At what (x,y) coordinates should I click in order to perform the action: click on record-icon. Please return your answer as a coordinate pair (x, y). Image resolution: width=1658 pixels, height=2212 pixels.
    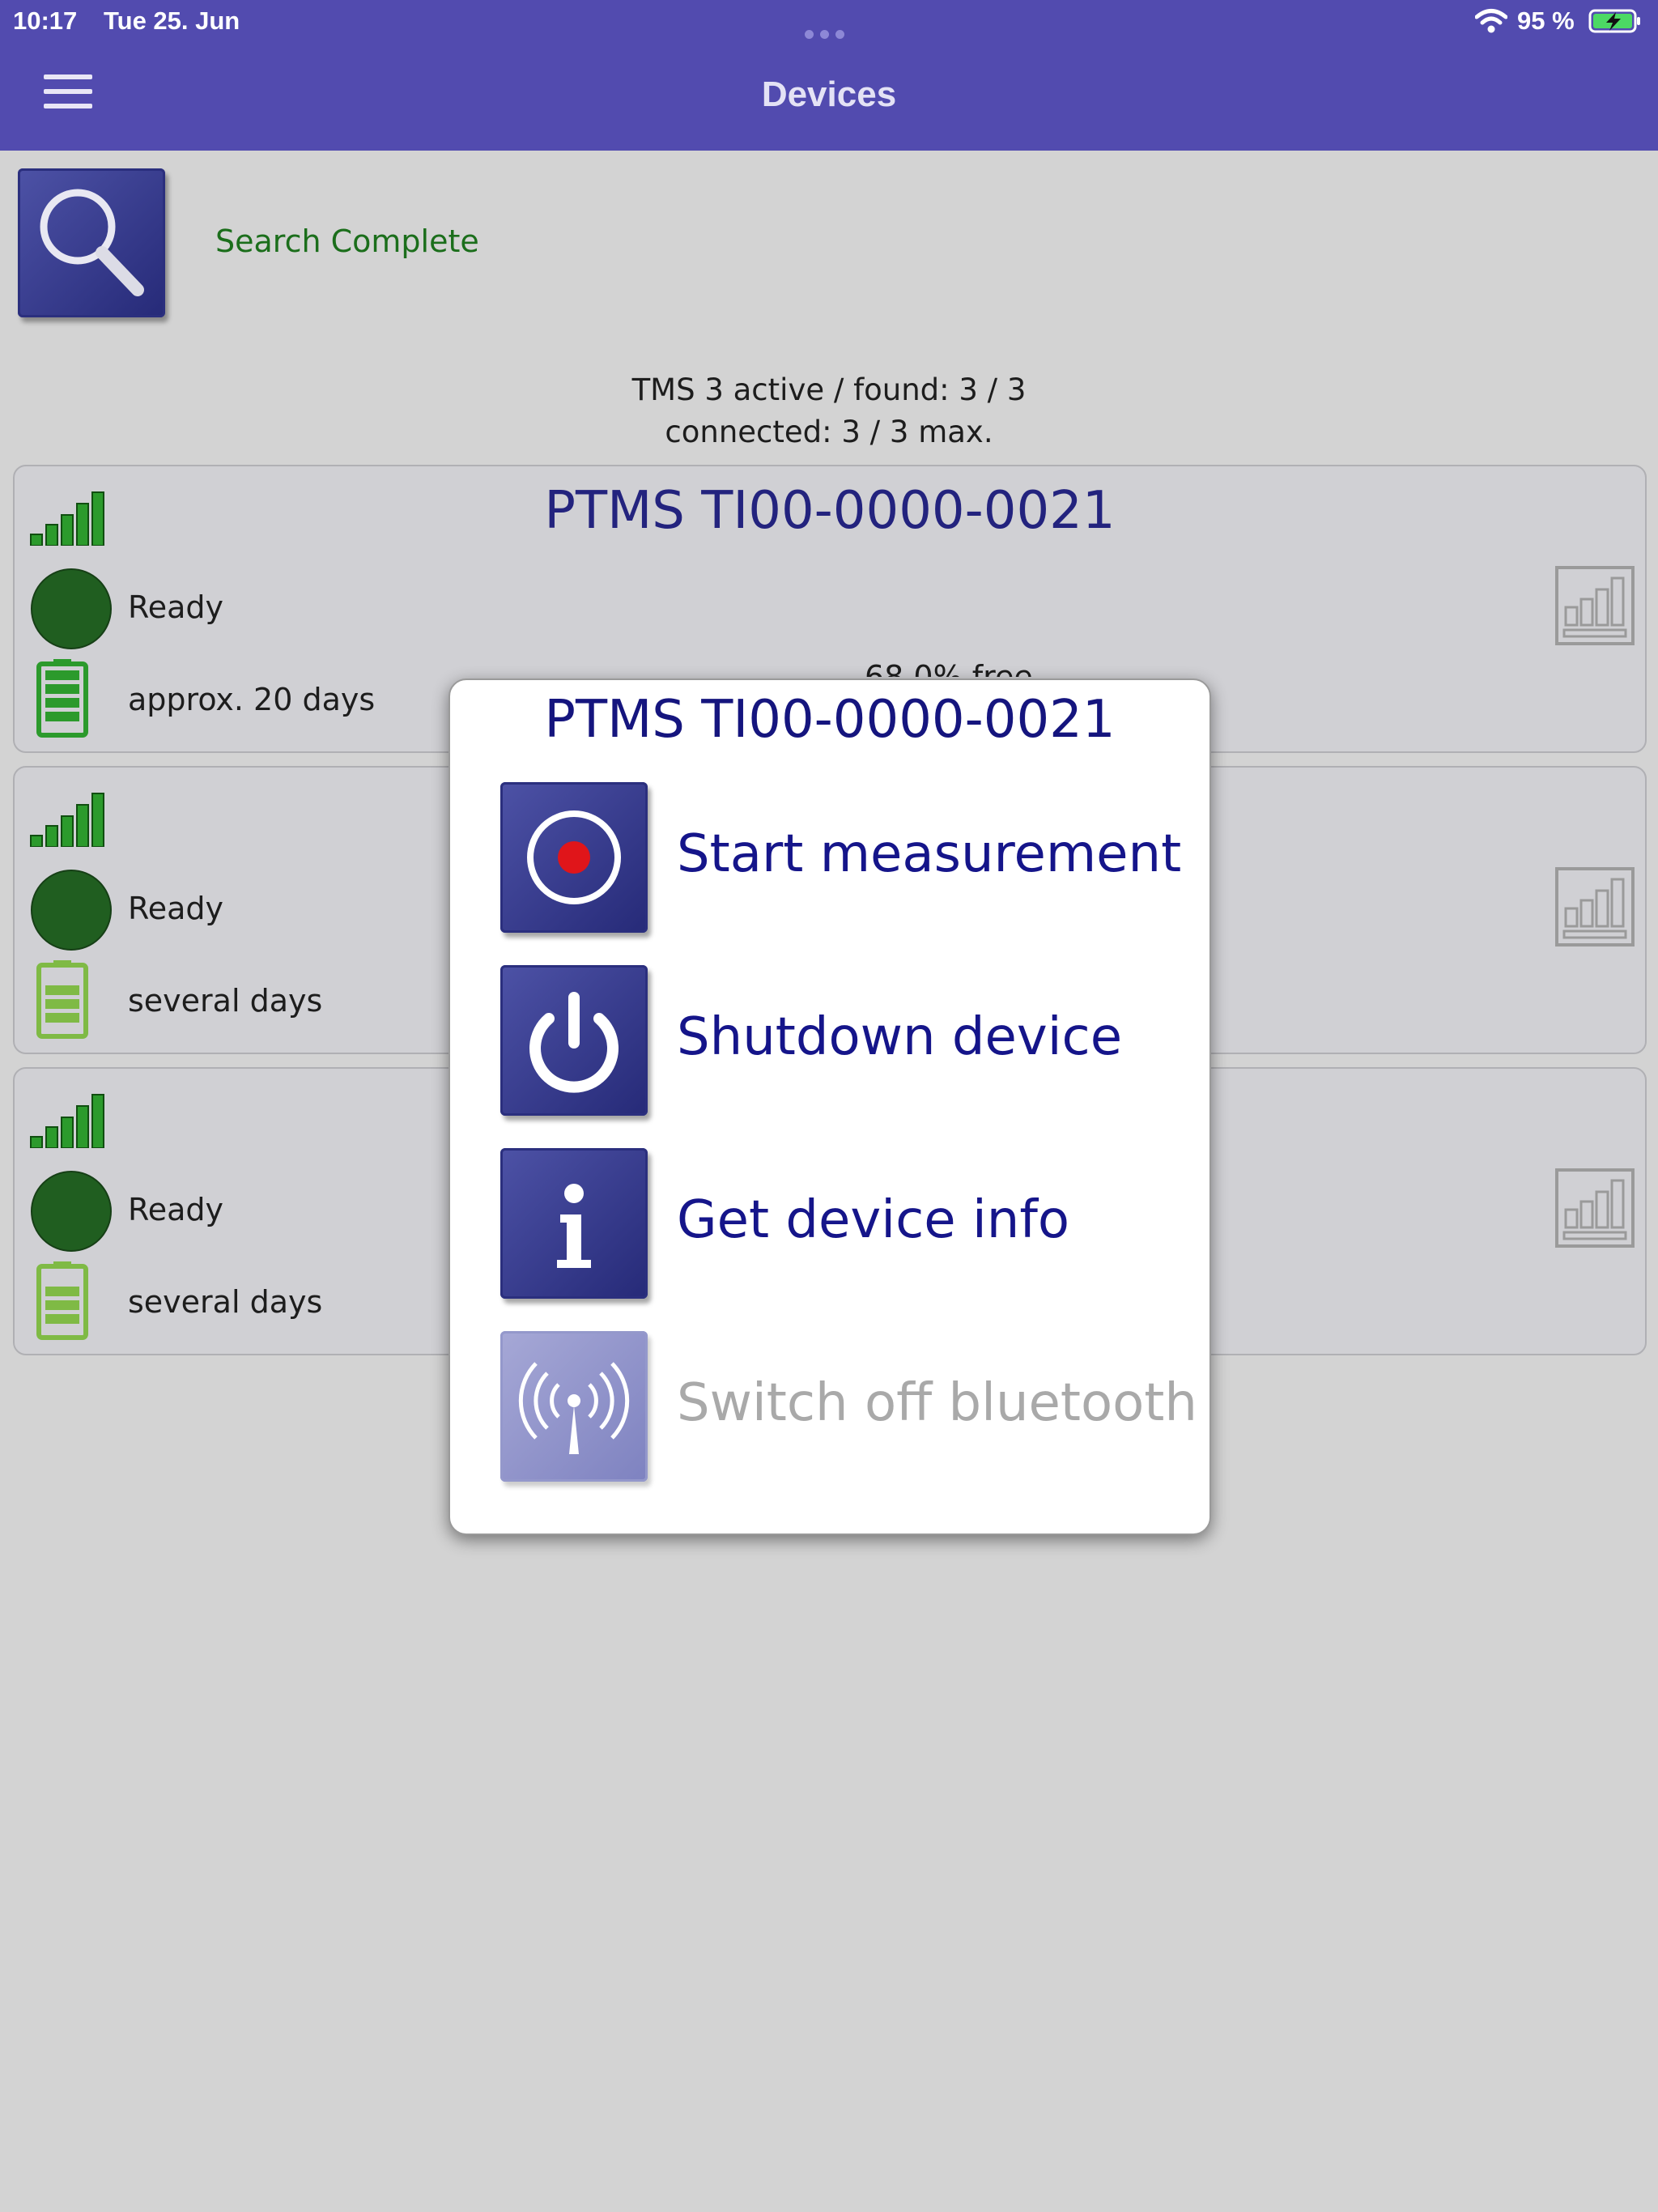
    Looking at the image, I should click on (574, 858).